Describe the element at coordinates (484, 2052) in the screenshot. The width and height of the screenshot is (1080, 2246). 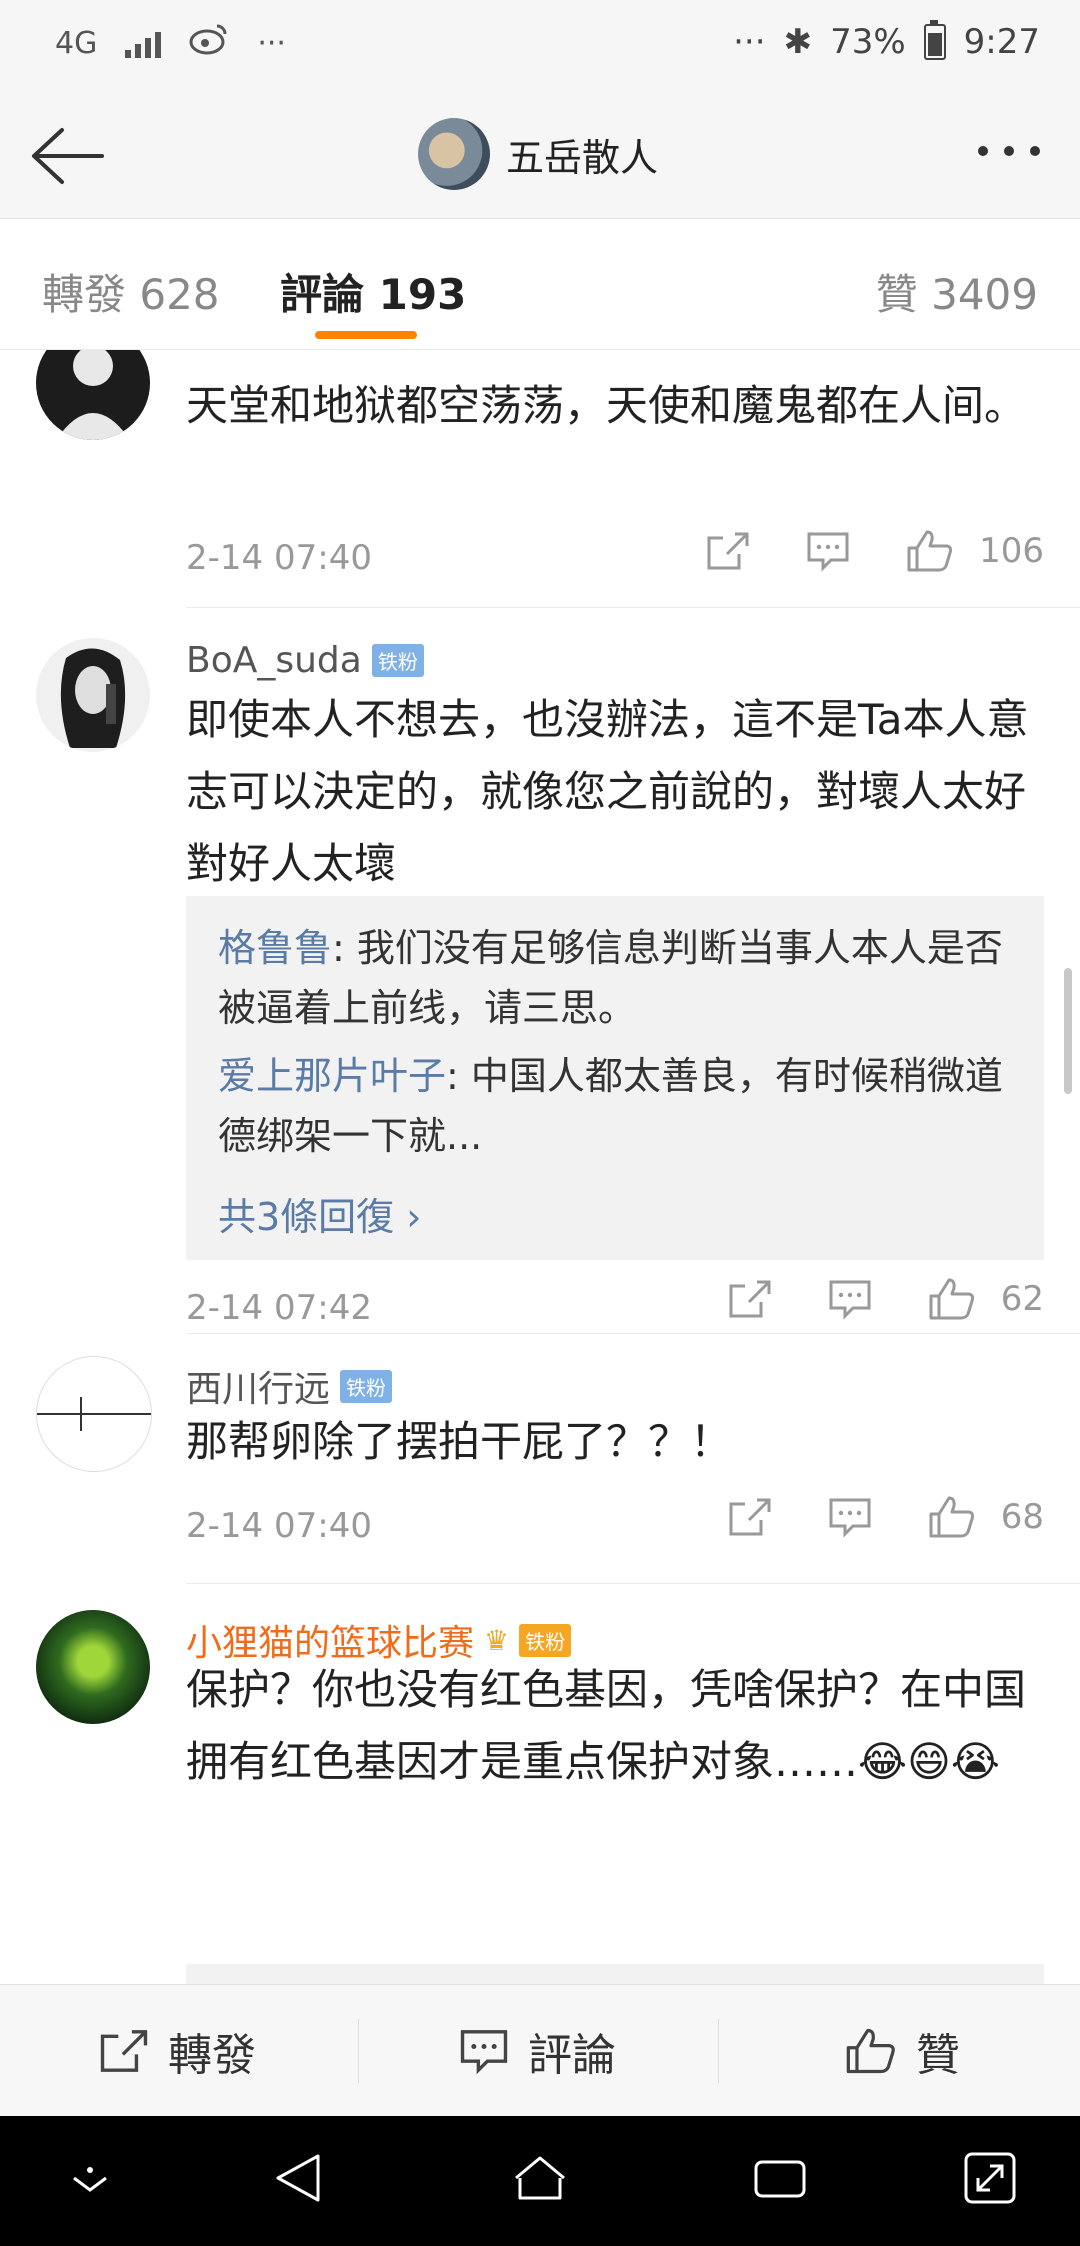
I see `comment-icon` at that location.